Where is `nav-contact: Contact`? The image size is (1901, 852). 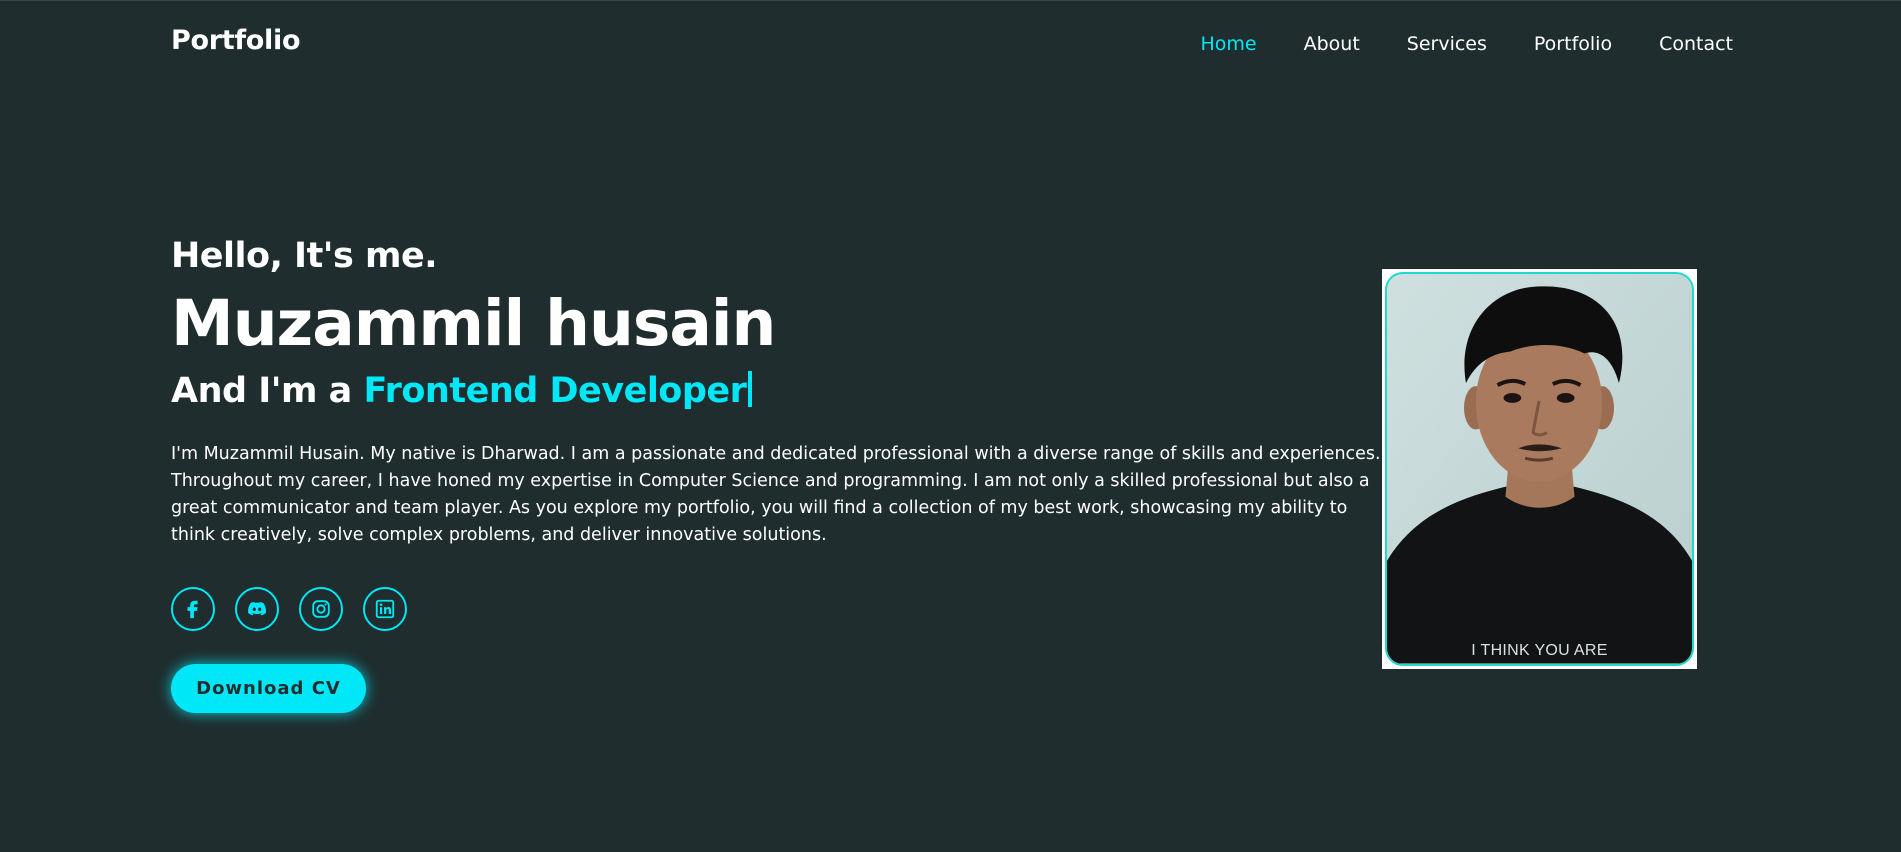 nav-contact: Contact is located at coordinates (1696, 44).